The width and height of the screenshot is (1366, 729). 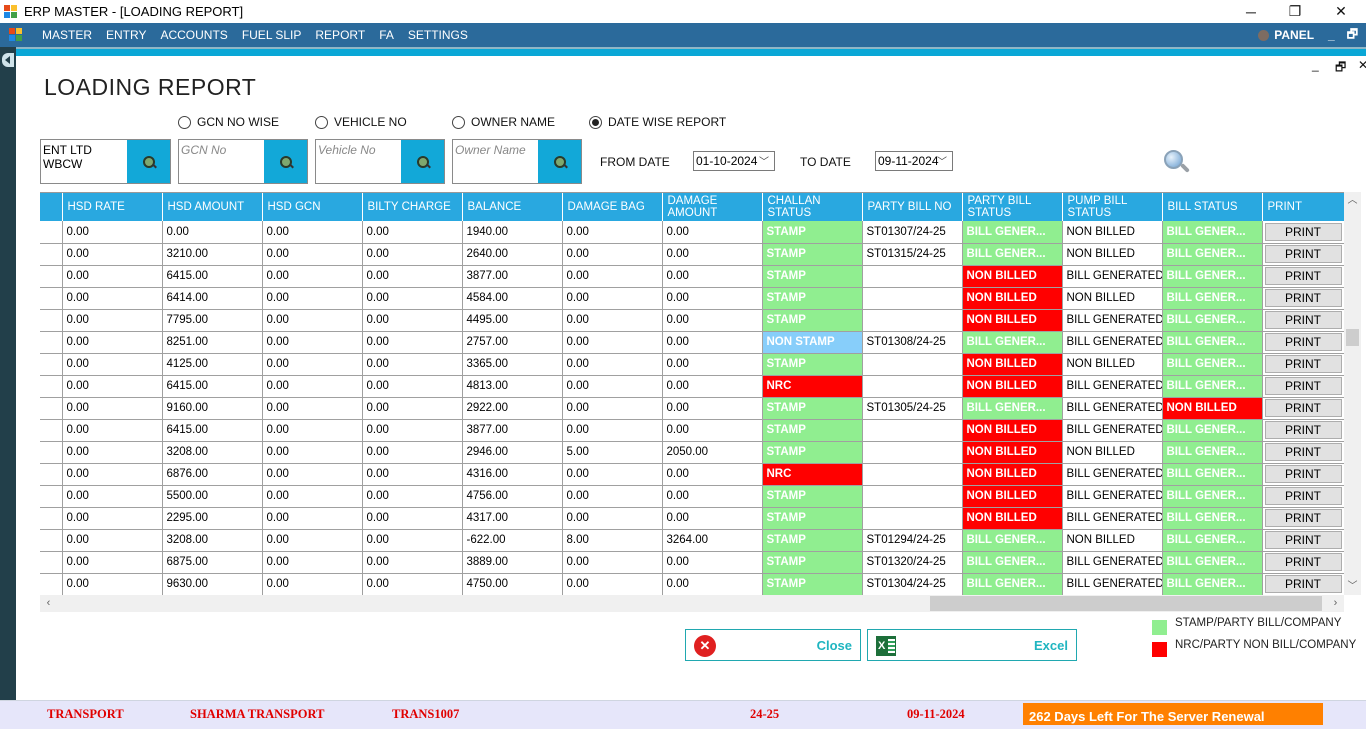 What do you see at coordinates (1176, 162) in the screenshot?
I see `search-report-button` at bounding box center [1176, 162].